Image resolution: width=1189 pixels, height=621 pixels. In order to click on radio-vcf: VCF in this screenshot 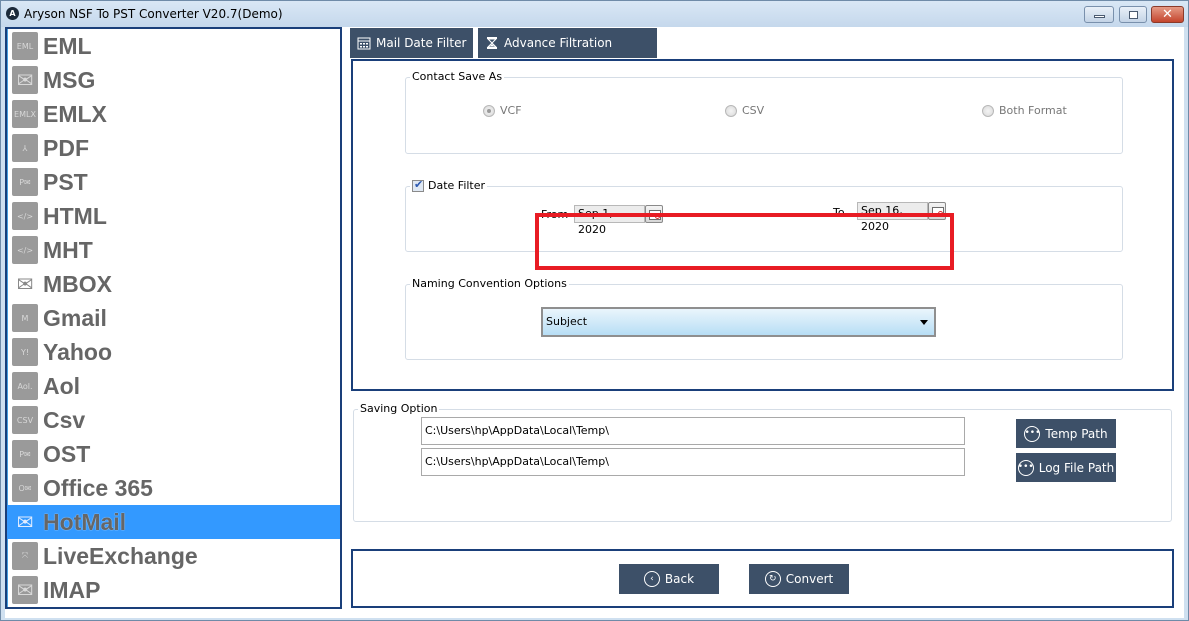, I will do `click(502, 110)`.